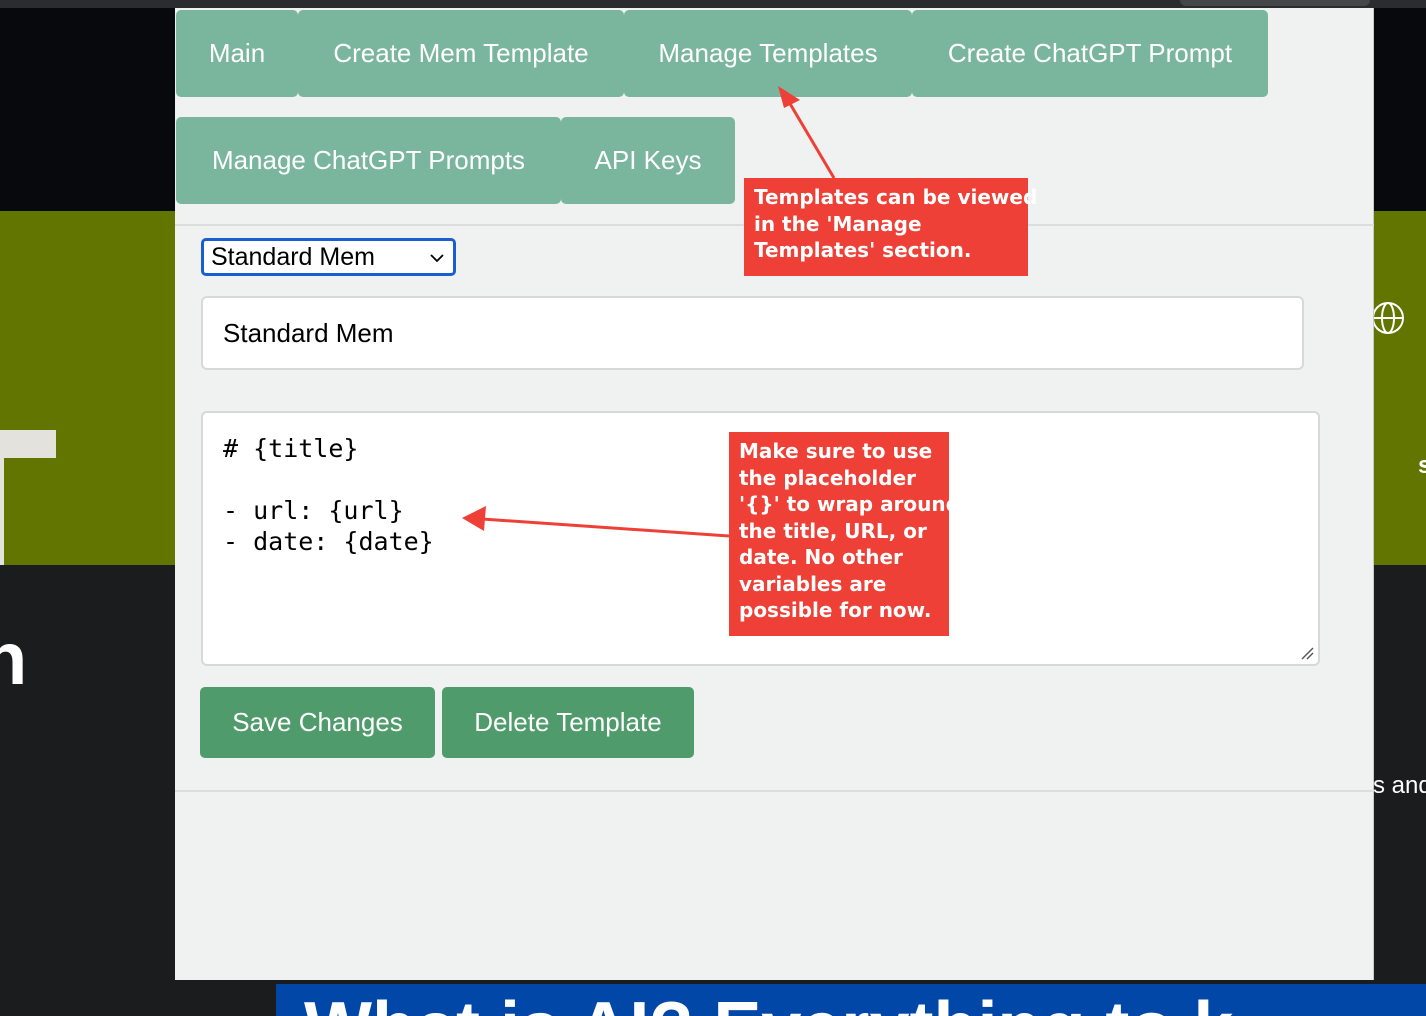 This screenshot has height=1016, width=1426. Describe the element at coordinates (368, 160) in the screenshot. I see `tab-manage-chatgpt-prompts: Manage ChatGPT Prompts` at that location.